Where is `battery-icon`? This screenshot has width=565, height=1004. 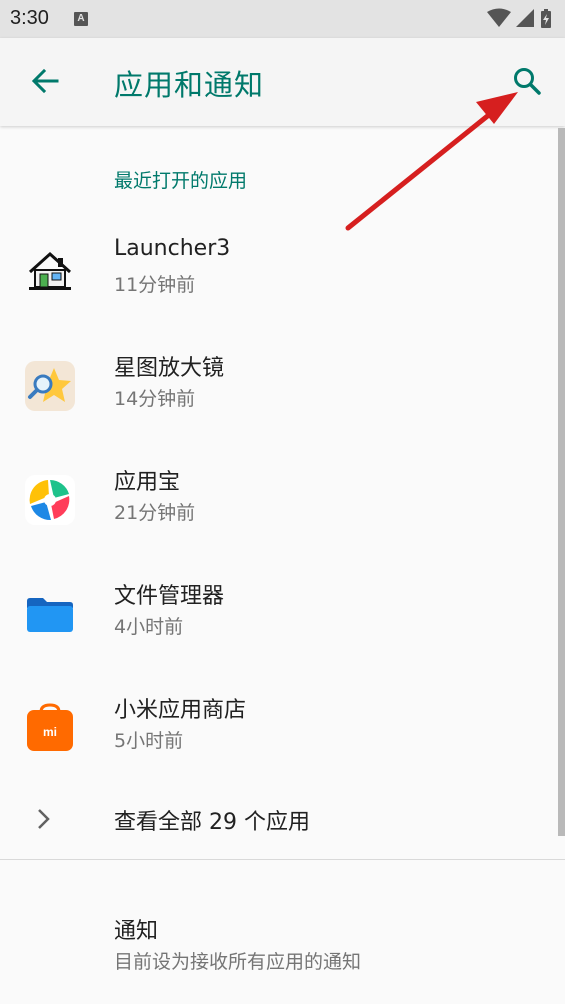
battery-icon is located at coordinates (546, 18).